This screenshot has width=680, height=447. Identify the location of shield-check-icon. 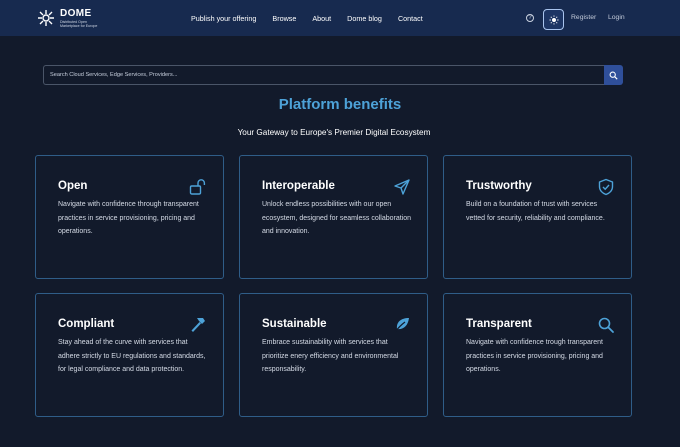
(606, 187).